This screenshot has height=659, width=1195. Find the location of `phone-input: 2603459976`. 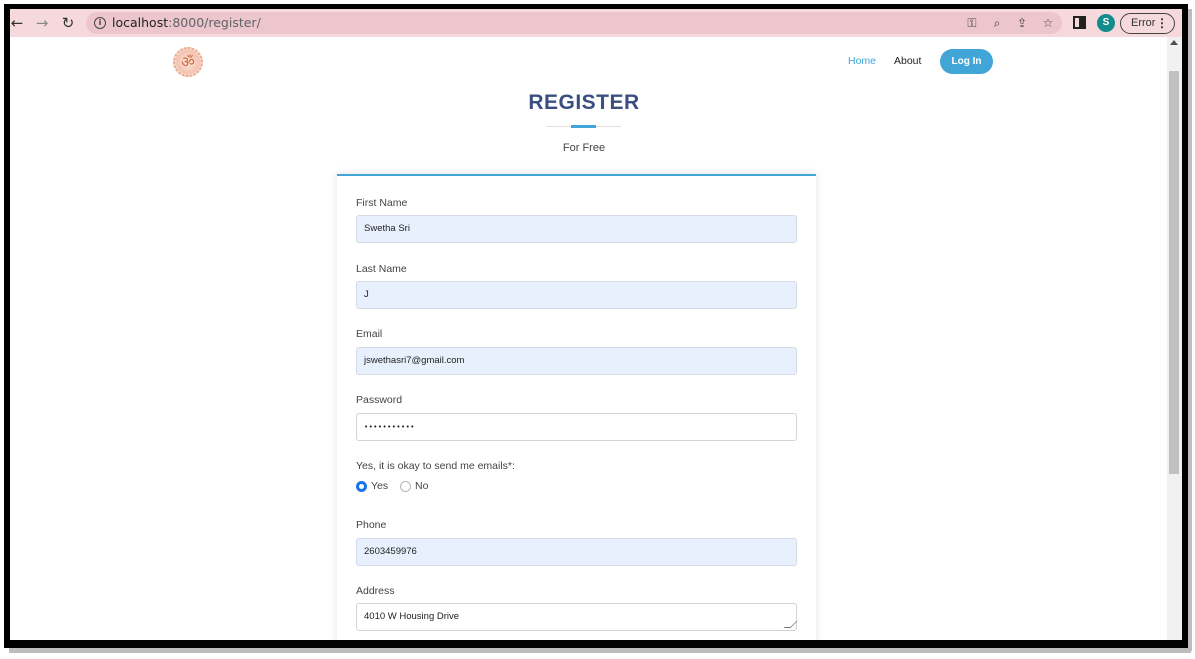

phone-input: 2603459976 is located at coordinates (576, 552).